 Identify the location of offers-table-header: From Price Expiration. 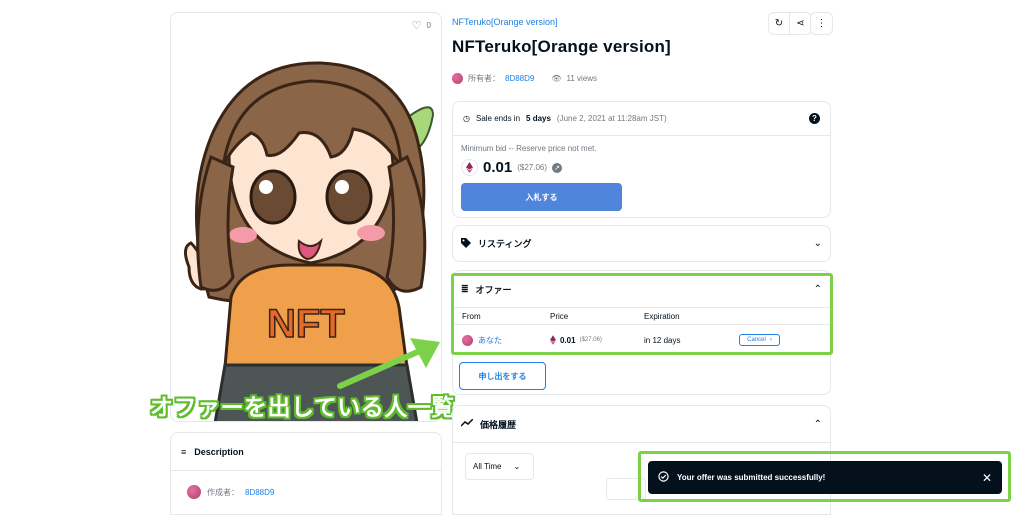
(641, 316).